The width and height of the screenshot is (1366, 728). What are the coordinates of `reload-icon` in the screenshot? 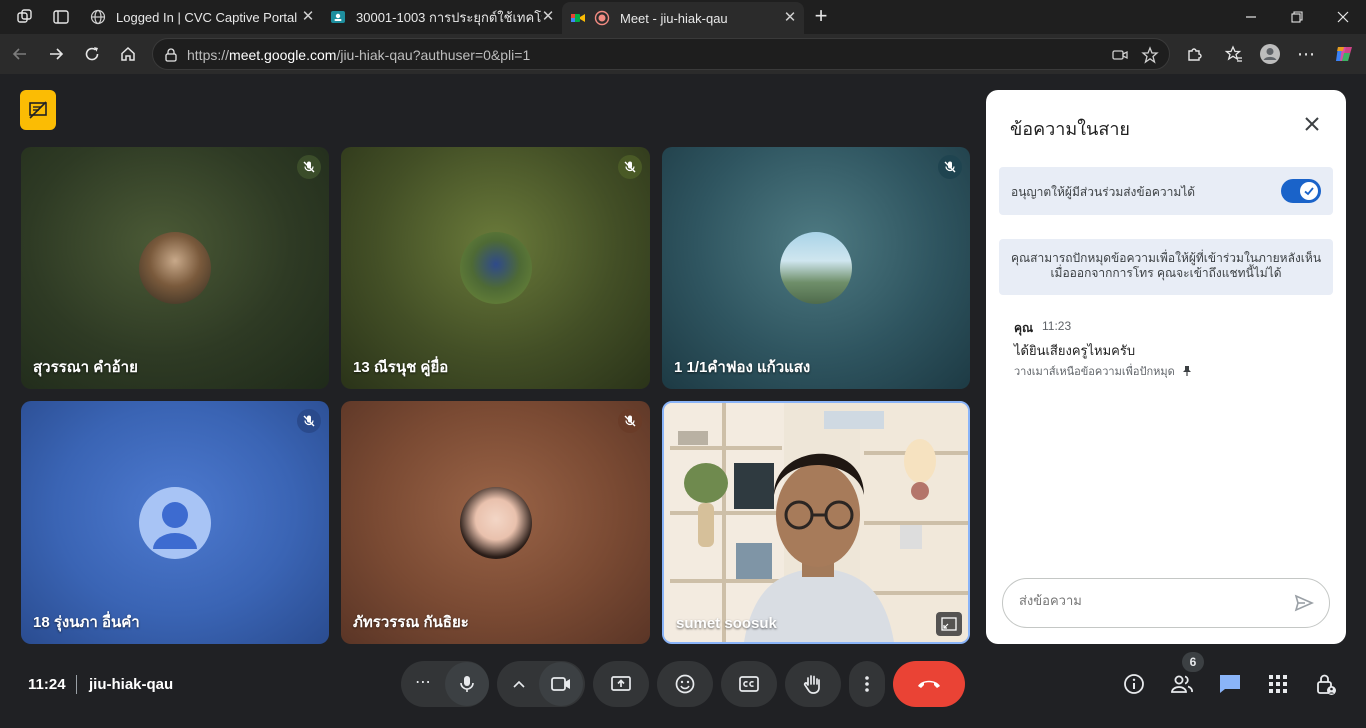 It's located at (92, 54).